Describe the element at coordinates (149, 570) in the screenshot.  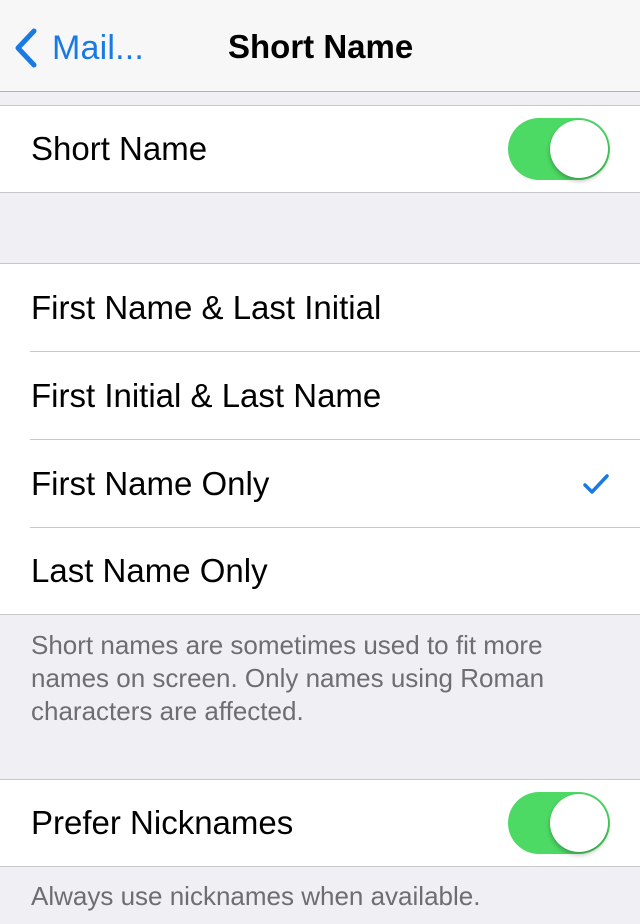
I see `option-label: Last Name Only` at that location.